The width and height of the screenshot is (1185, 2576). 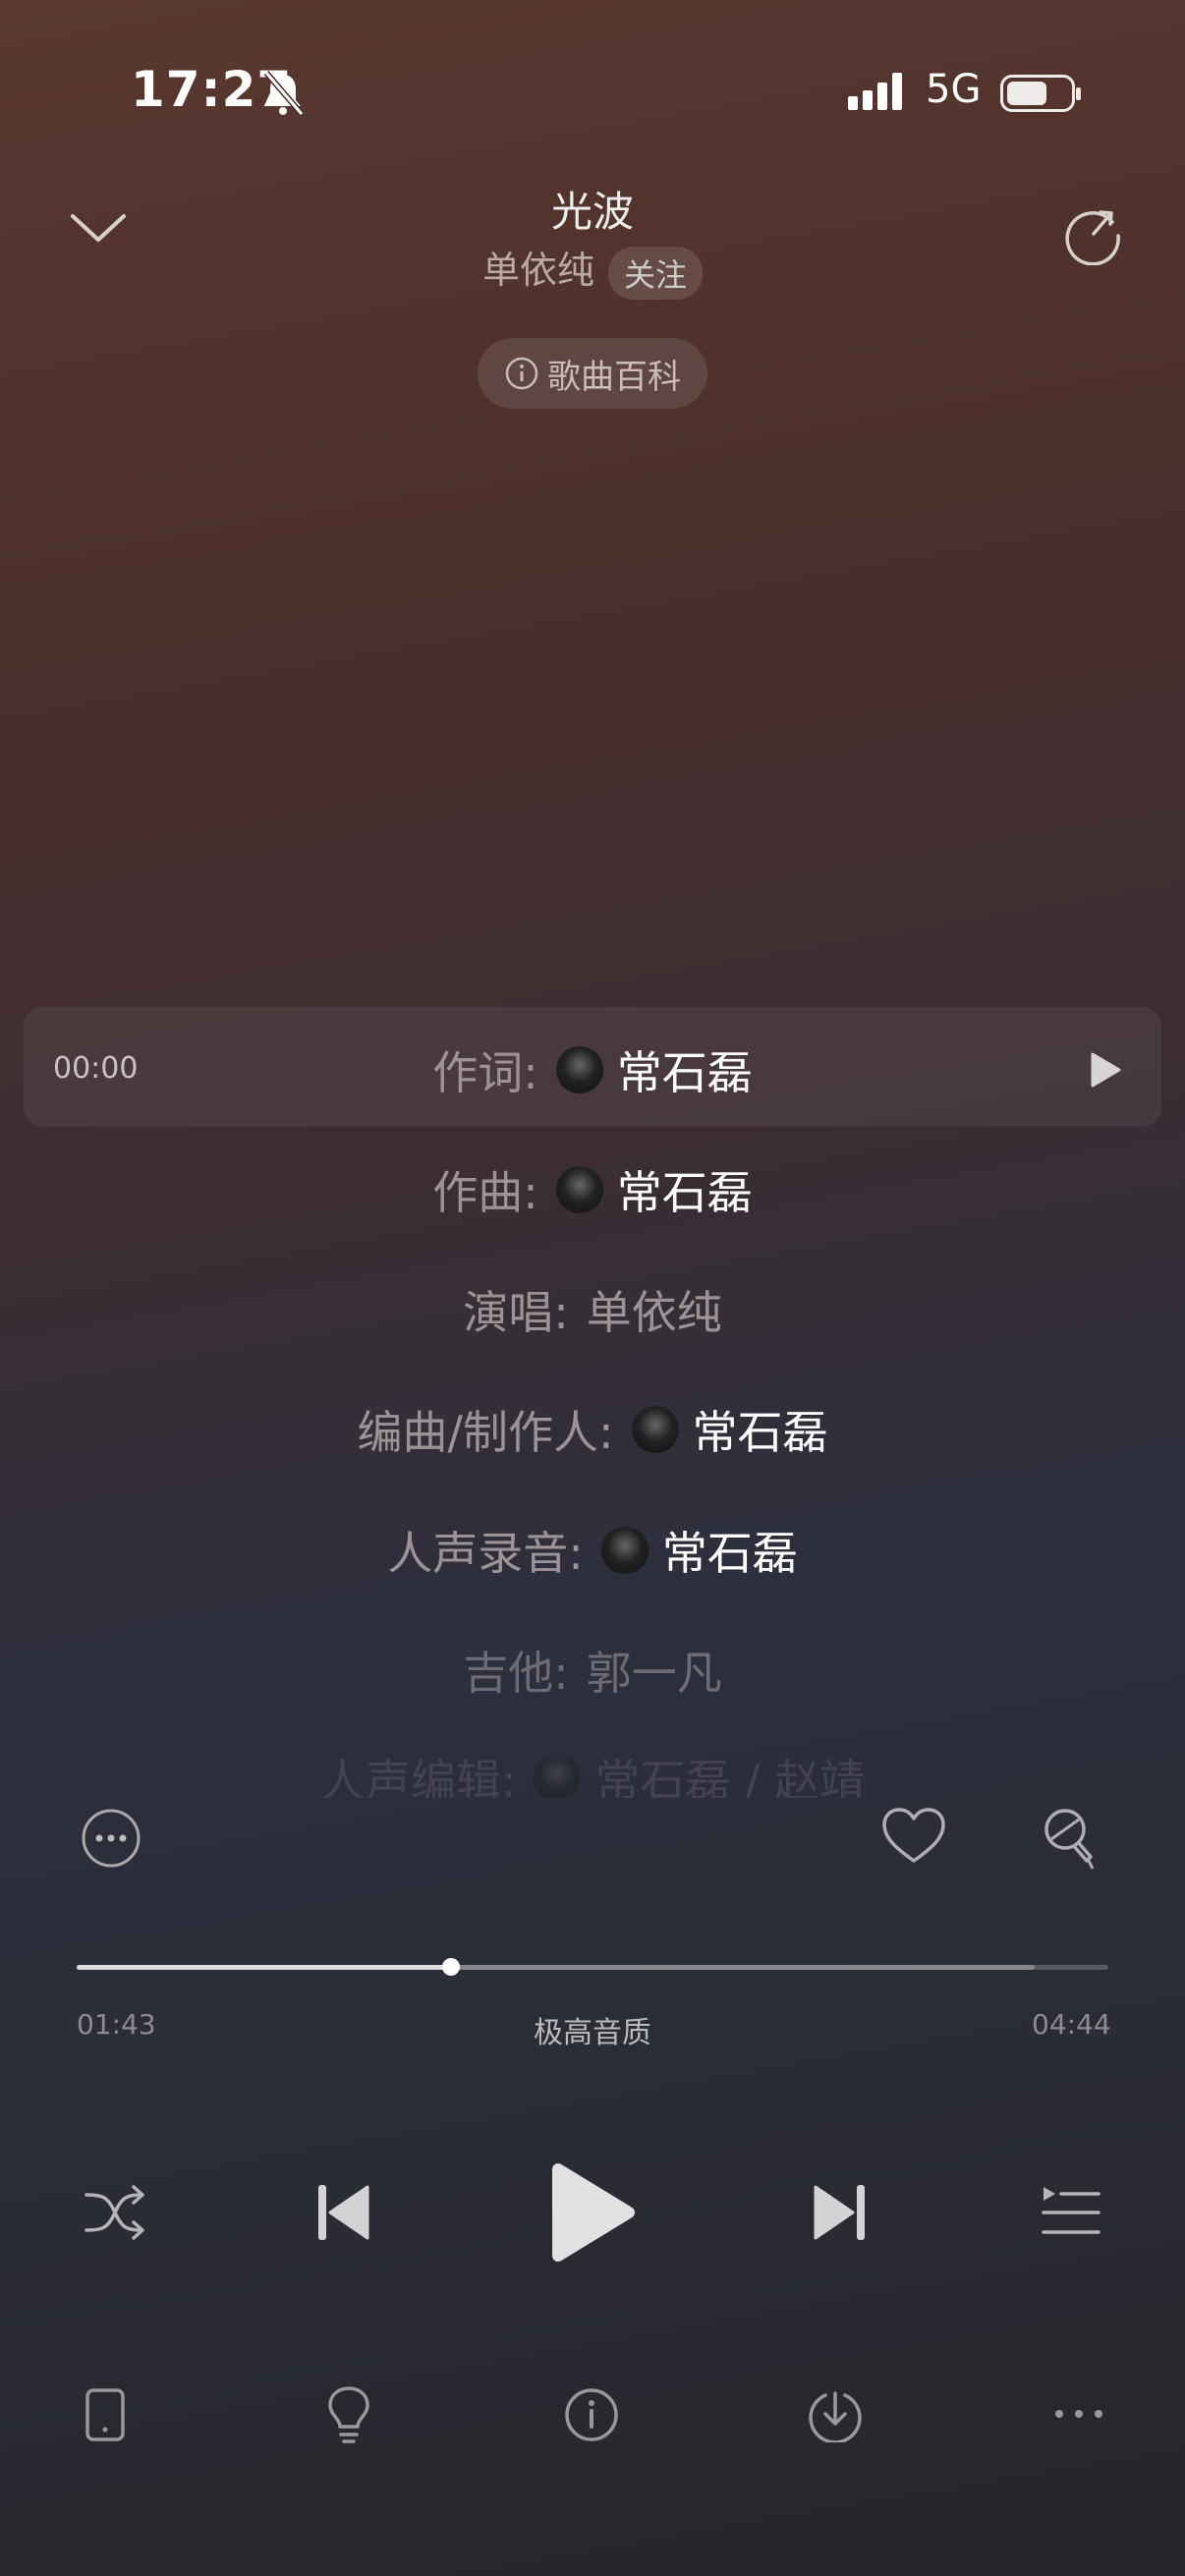 I want to click on song-title: 光波, so click(x=592, y=212).